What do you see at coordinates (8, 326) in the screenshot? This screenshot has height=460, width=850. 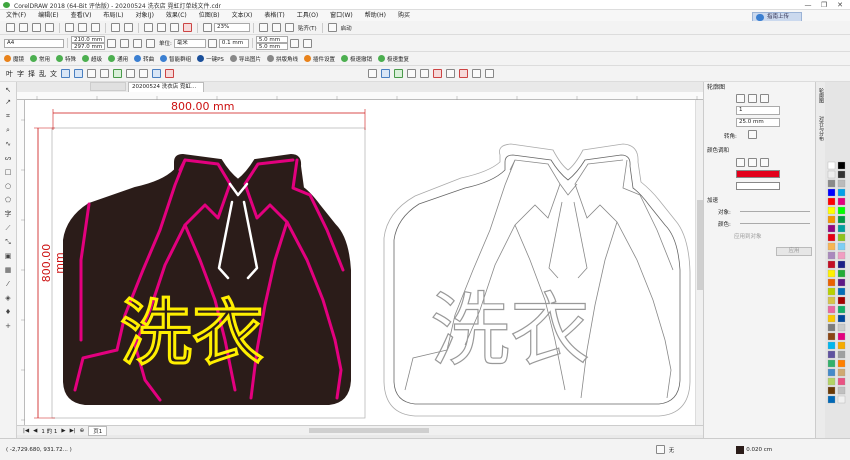 I see `add-tool-icon: +` at bounding box center [8, 326].